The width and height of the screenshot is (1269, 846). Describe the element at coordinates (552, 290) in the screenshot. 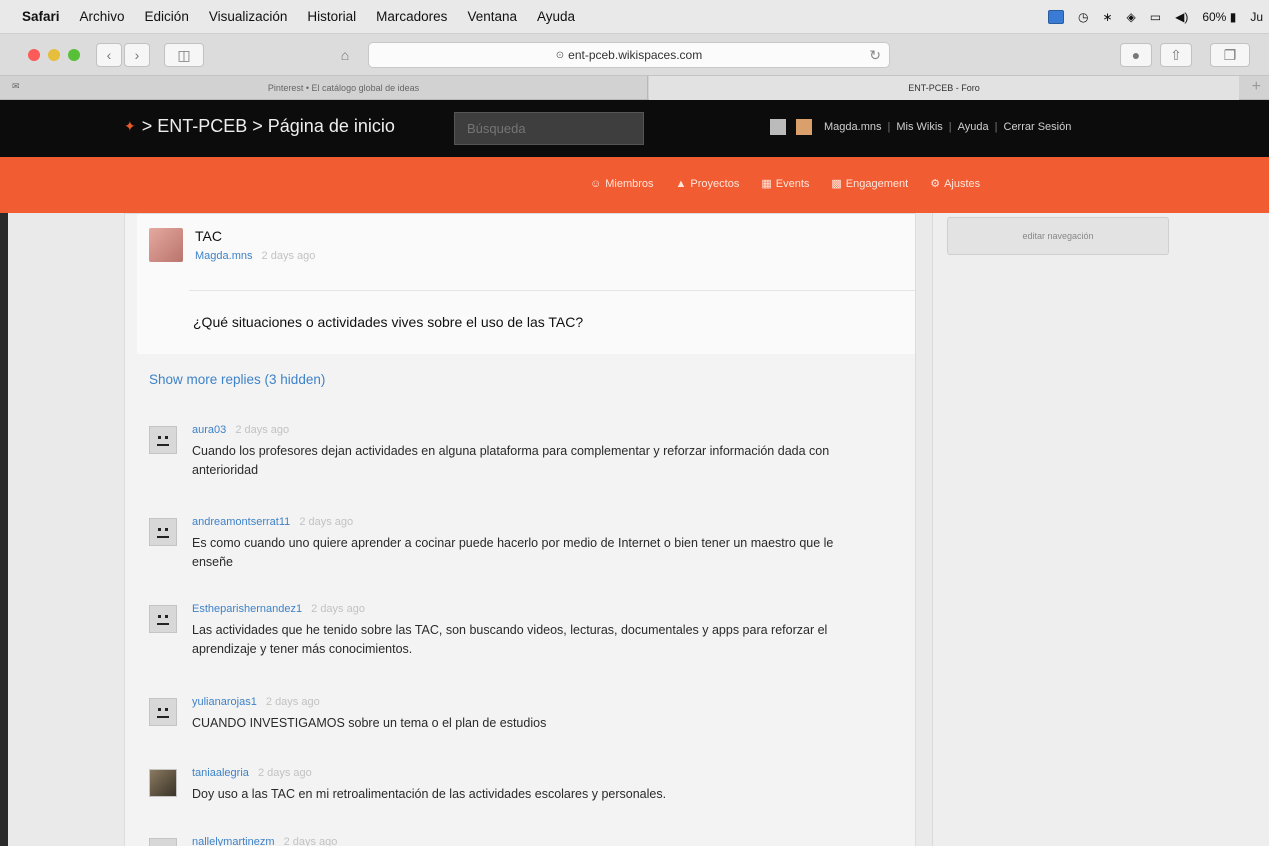

I see `divider` at that location.